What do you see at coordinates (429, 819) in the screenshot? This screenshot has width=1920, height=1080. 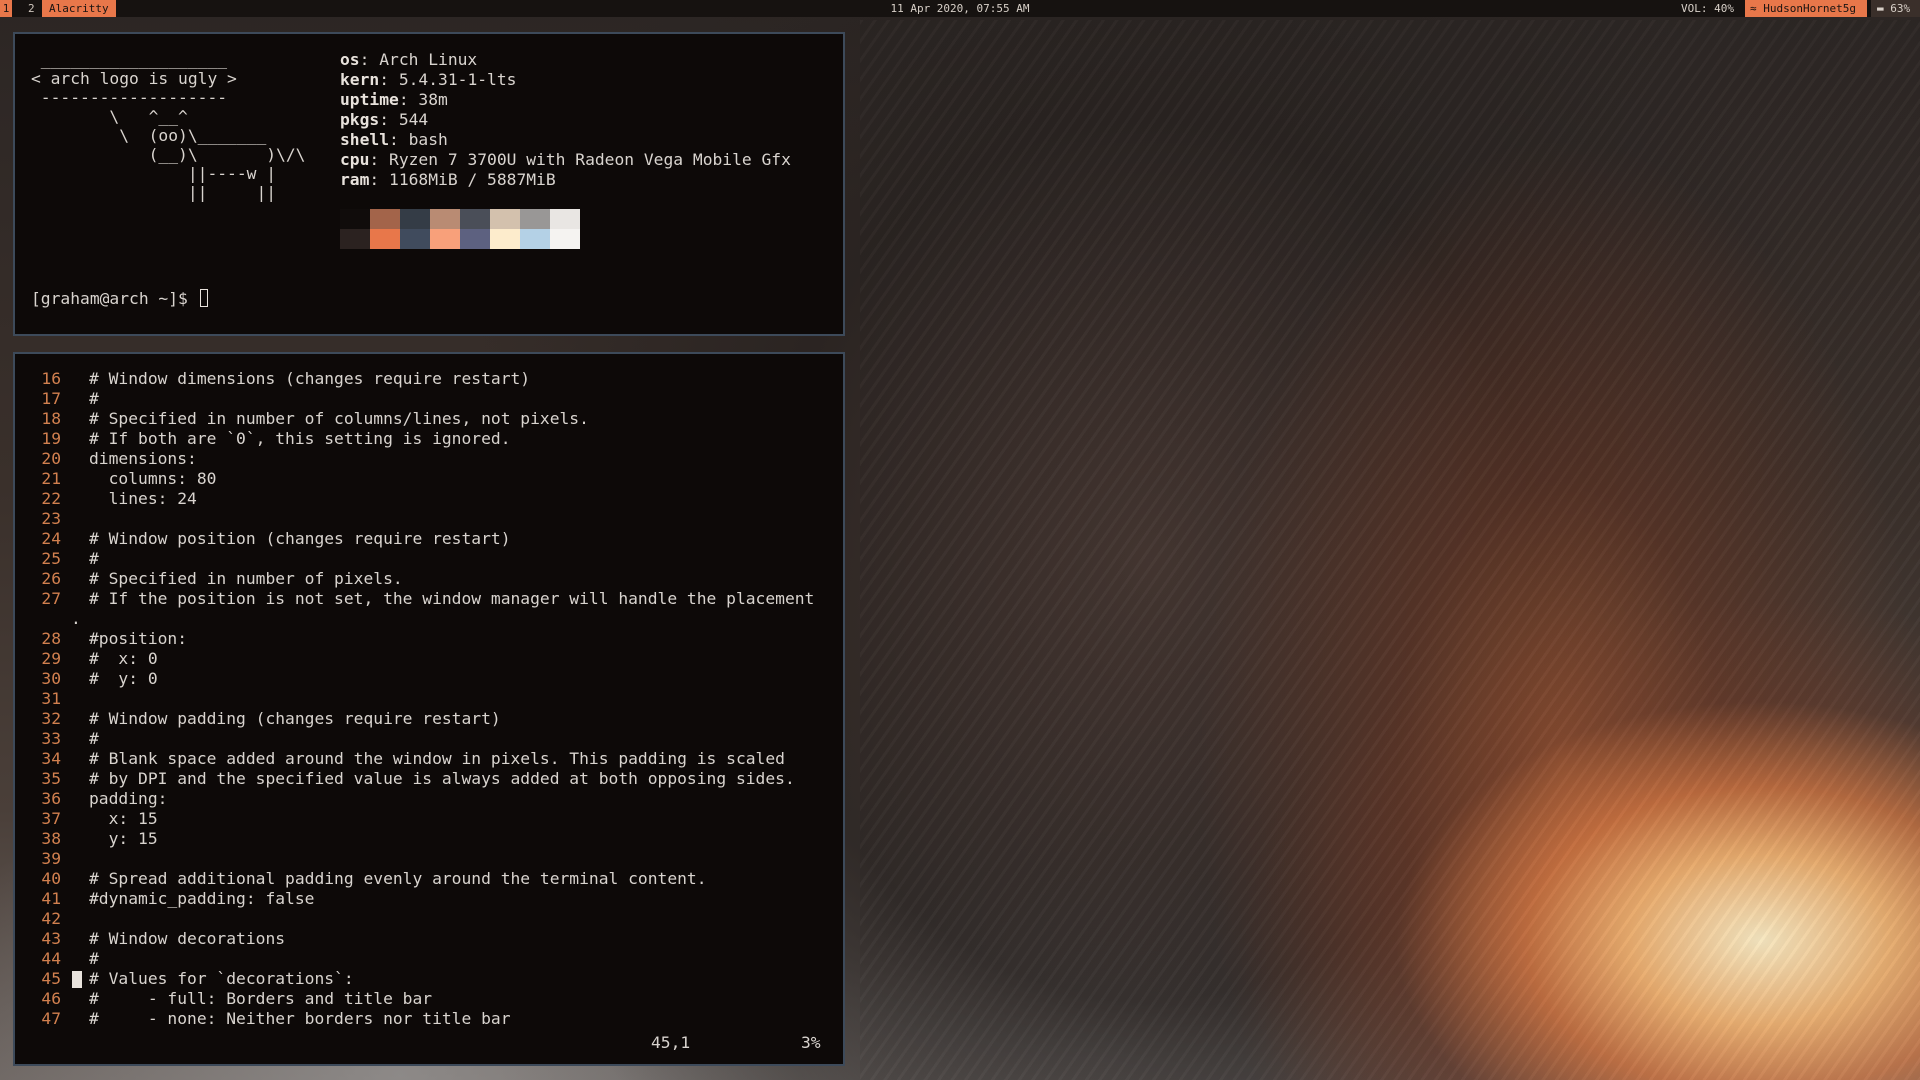 I see `editor-line: 37 x: 15` at bounding box center [429, 819].